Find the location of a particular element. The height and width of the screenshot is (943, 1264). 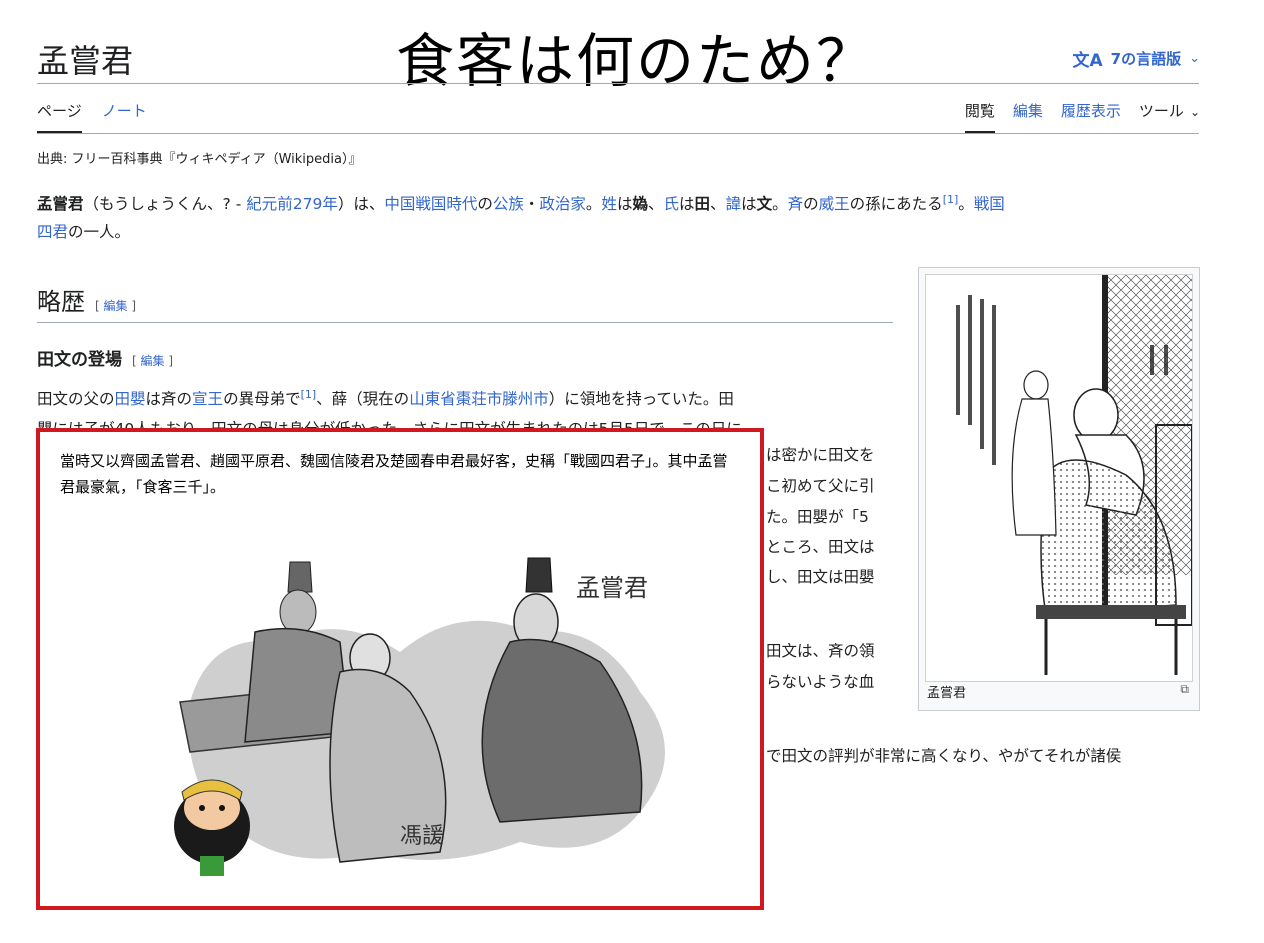

tabs-divider is located at coordinates (618, 133).